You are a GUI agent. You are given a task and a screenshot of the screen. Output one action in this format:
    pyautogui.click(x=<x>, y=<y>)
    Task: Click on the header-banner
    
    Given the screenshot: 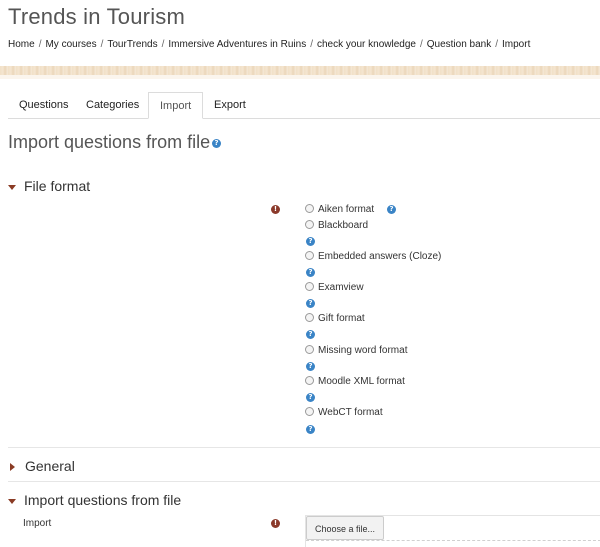 What is the action you would take?
    pyautogui.click(x=300, y=72)
    